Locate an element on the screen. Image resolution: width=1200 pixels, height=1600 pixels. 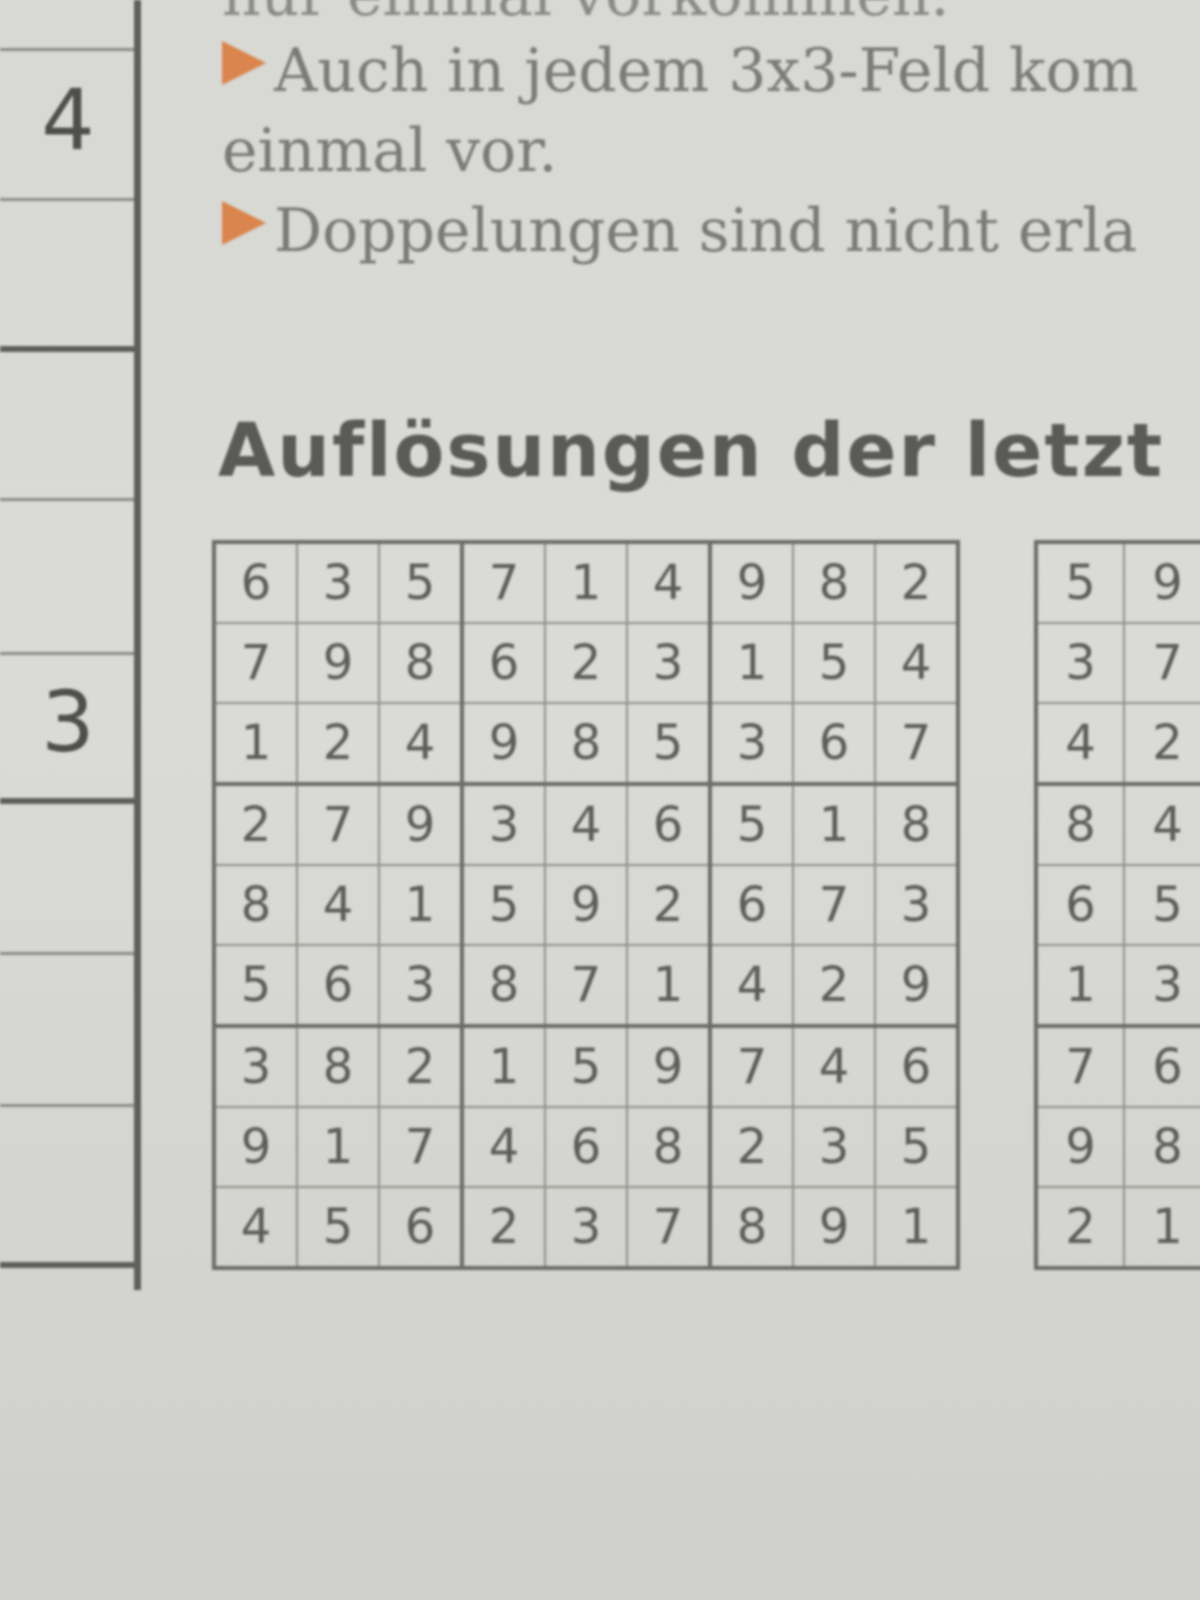
grid-row: 84 is located at coordinates (1117, 824).